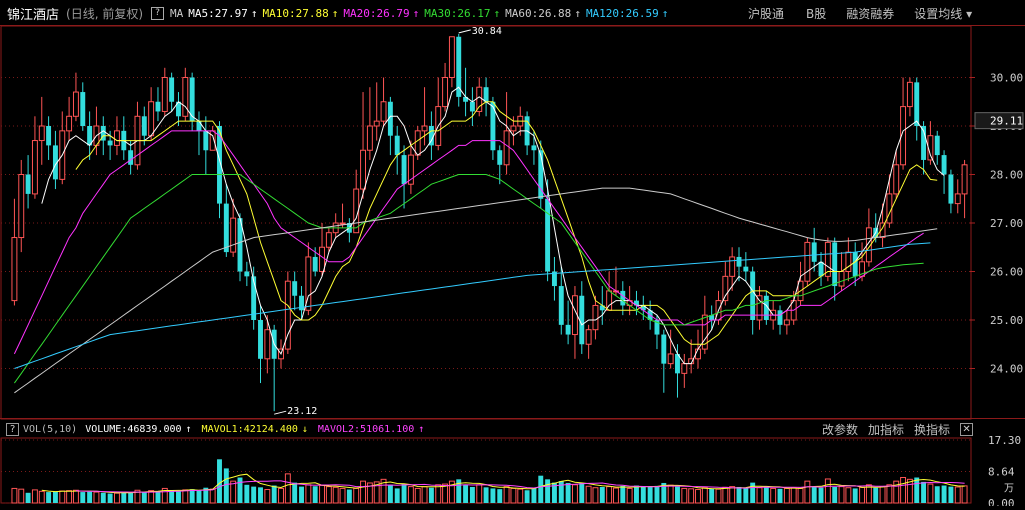  Describe the element at coordinates (177, 13) in the screenshot. I see `ma-label: MA` at that location.